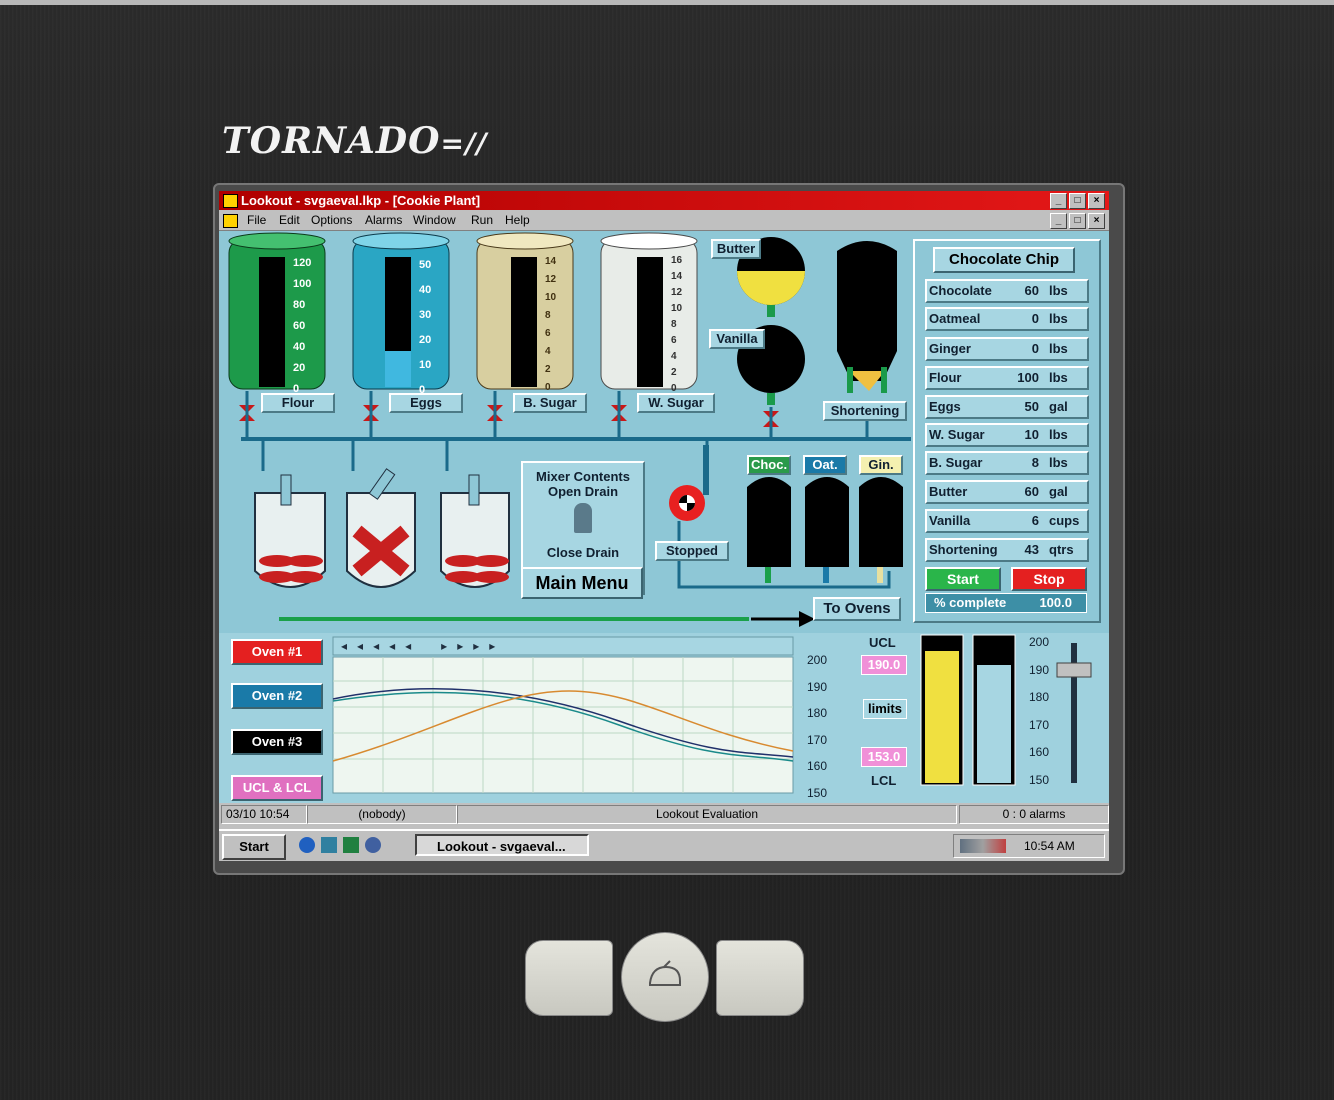 The image size is (1334, 1100). I want to click on right-hardware-button, so click(760, 978).